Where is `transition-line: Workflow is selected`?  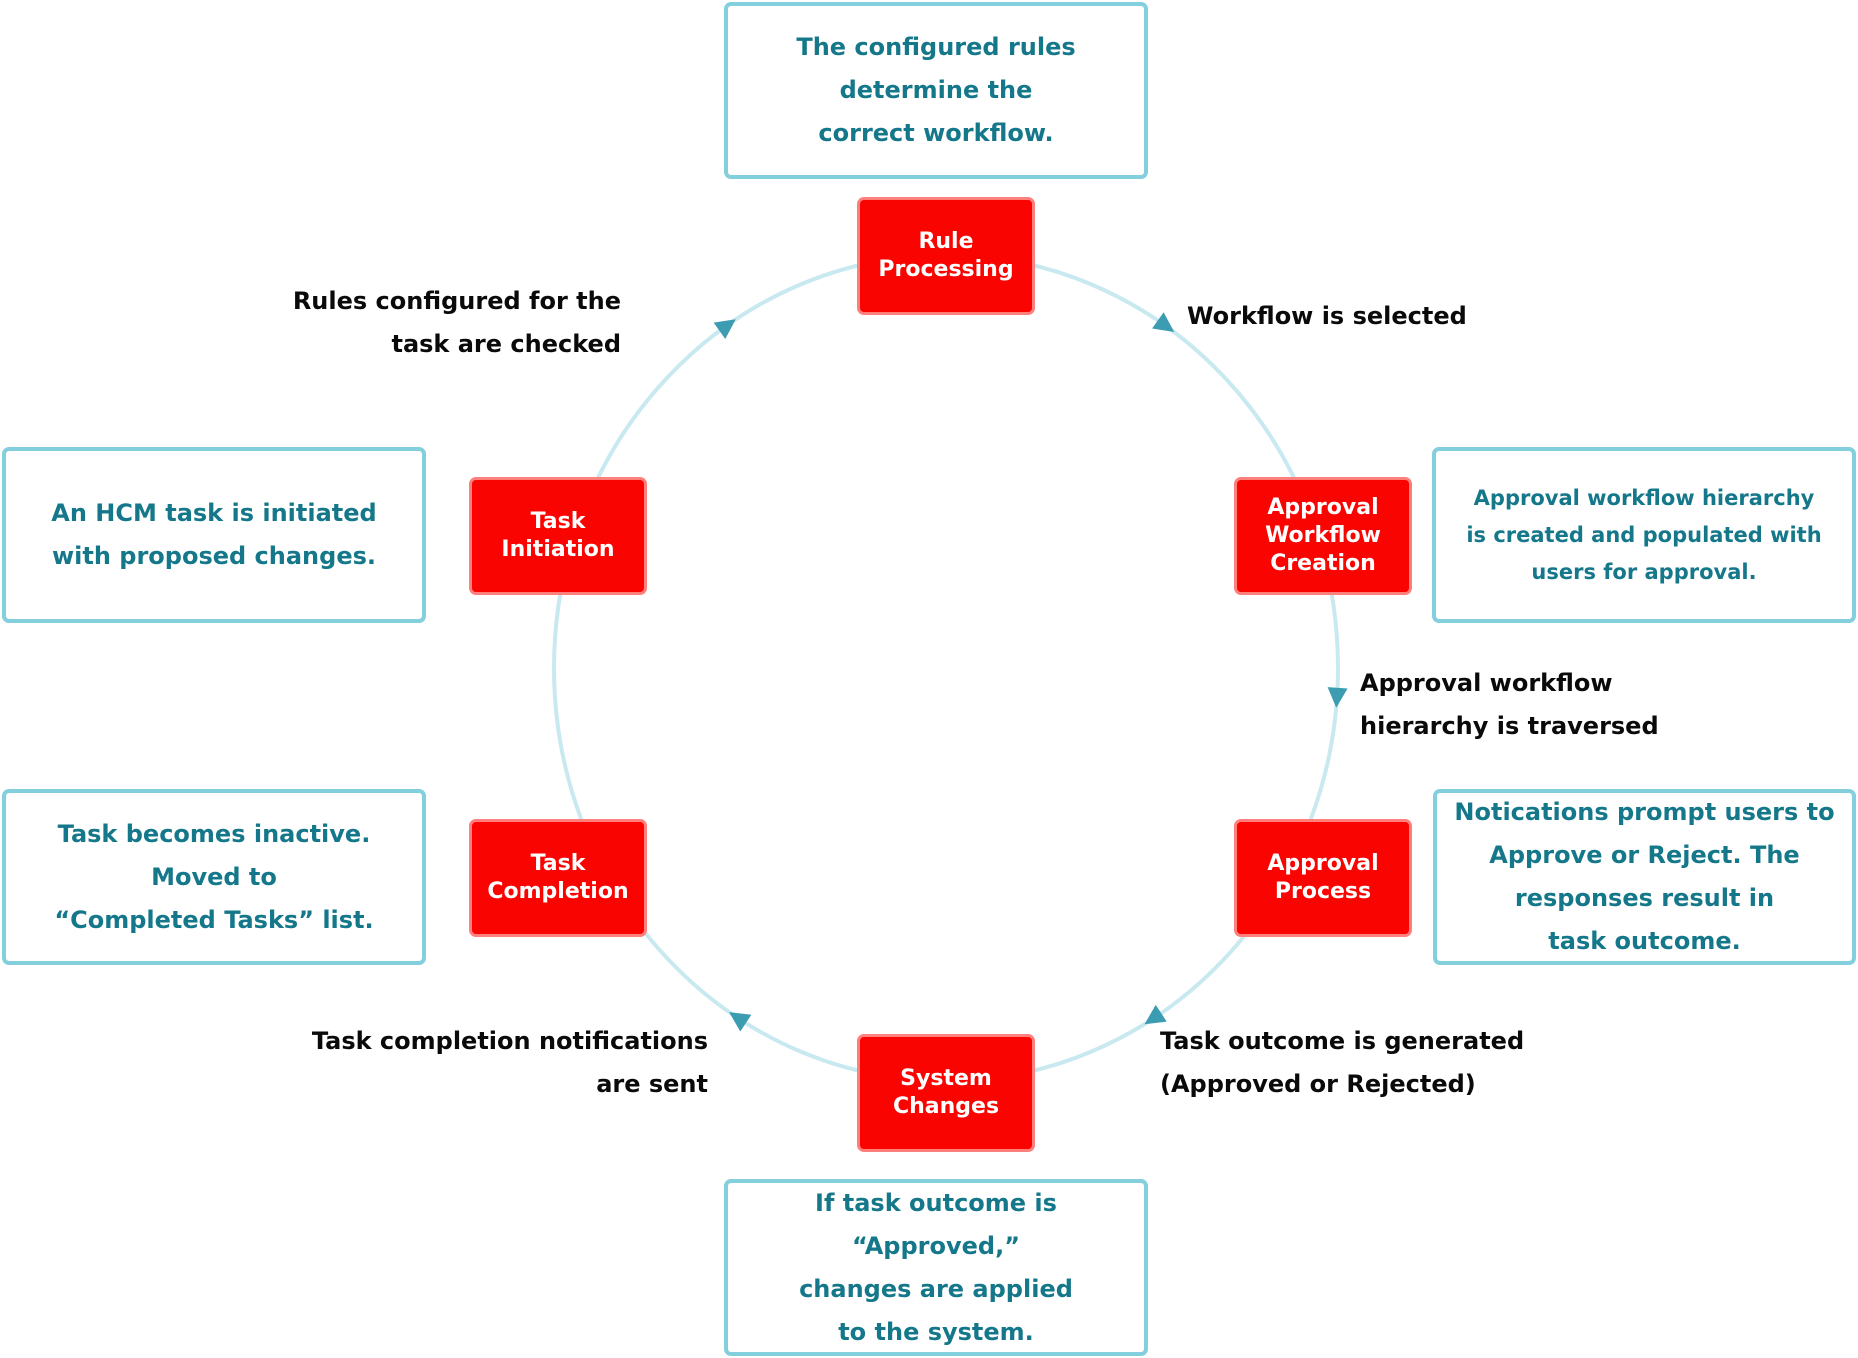
transition-line: Workflow is selected is located at coordinates (1327, 316).